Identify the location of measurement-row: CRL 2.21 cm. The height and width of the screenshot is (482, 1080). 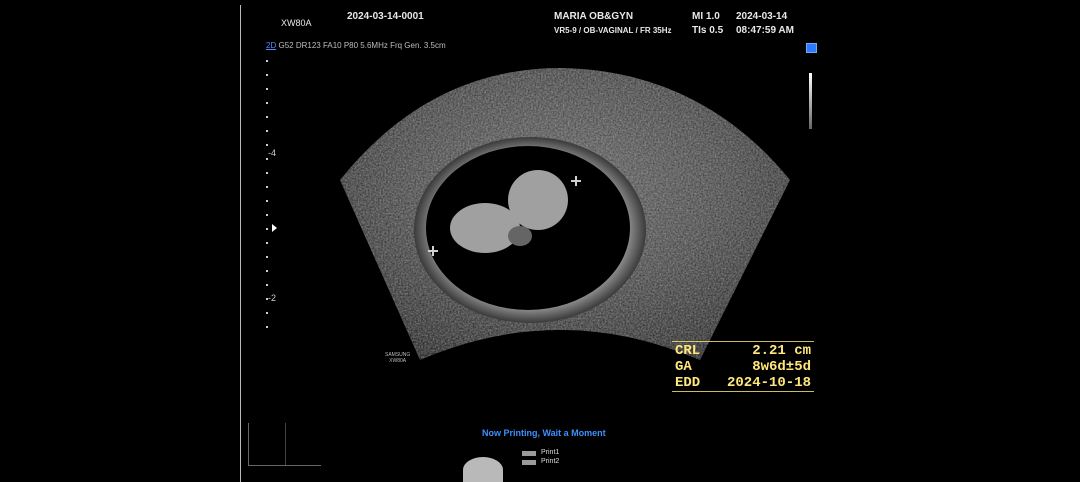
(743, 351).